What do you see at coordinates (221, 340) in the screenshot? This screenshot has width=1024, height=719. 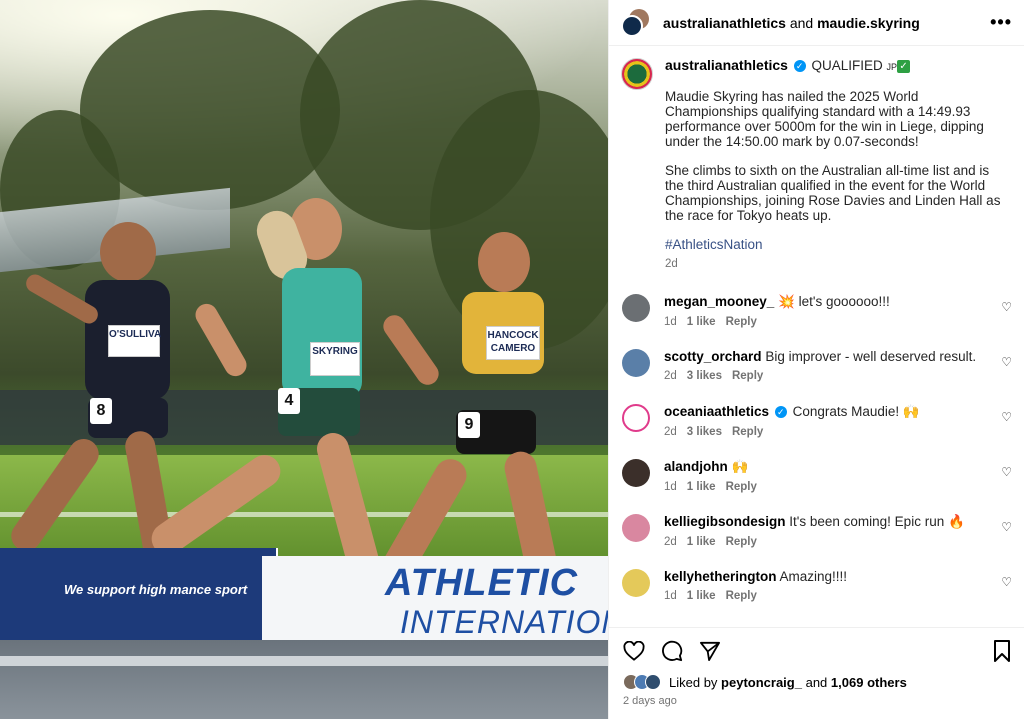 I see `runner-arm` at bounding box center [221, 340].